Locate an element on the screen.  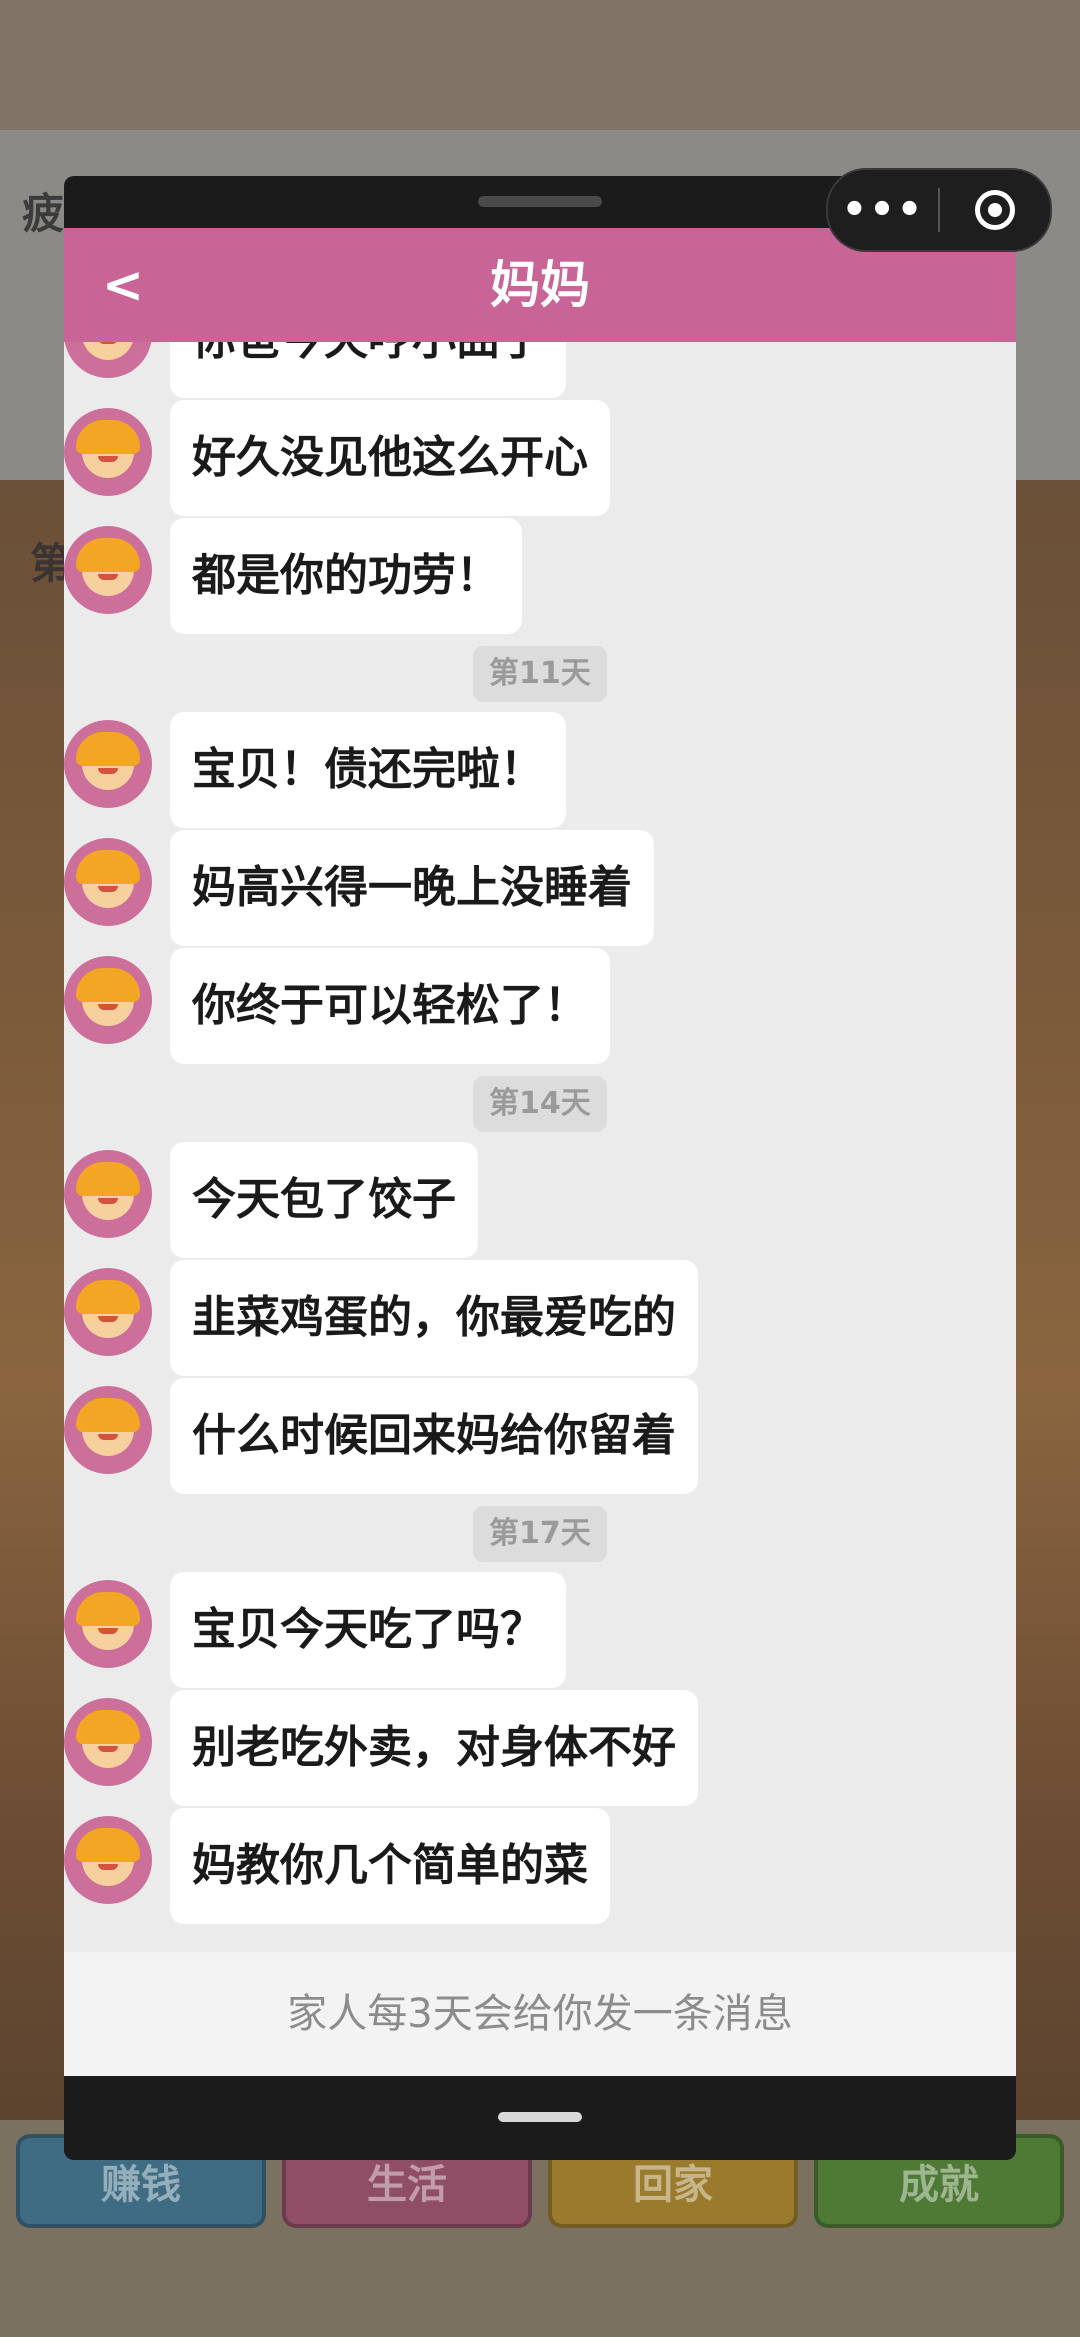
footer-note: 家人每3天会给你发一条消息 is located at coordinates (540, 2014).